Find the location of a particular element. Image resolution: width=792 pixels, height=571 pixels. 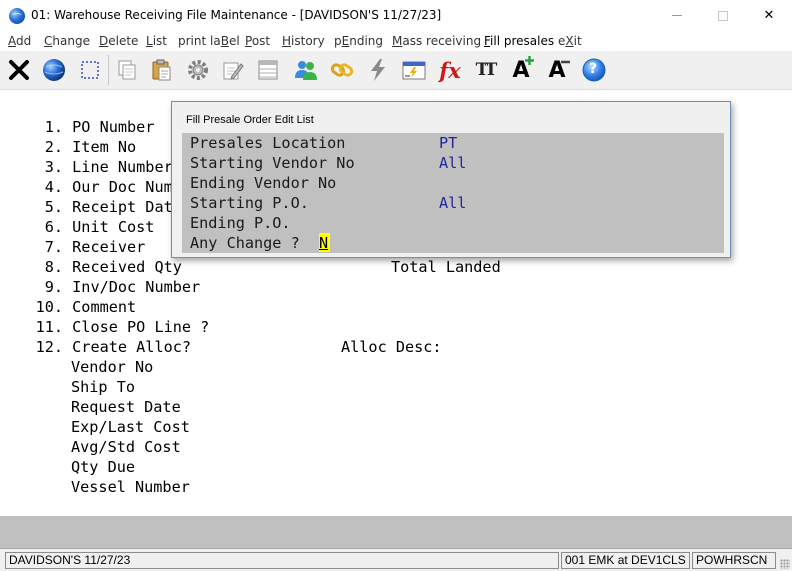

menu-fill-presales: Fill presales is located at coordinates (519, 41).